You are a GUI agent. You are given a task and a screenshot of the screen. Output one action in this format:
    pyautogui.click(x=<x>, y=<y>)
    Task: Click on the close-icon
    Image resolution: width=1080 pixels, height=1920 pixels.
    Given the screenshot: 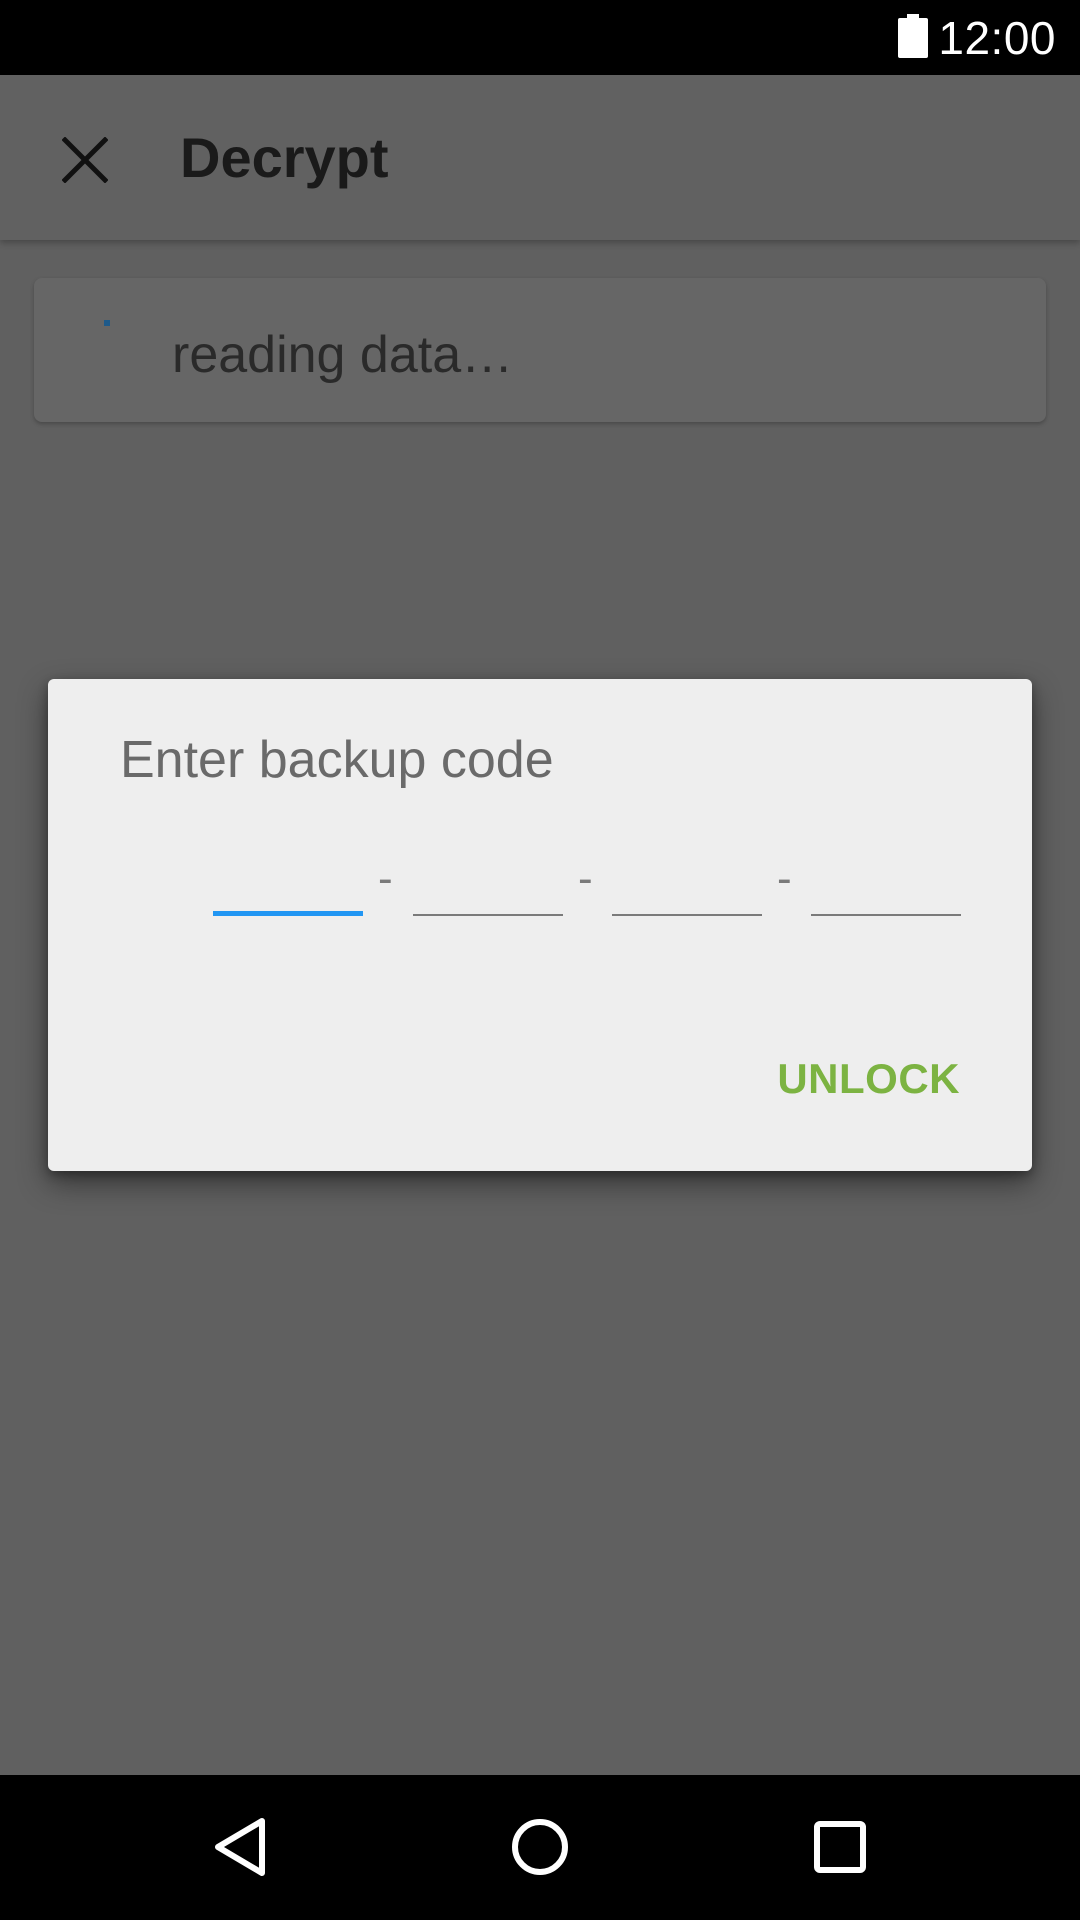 What is the action you would take?
    pyautogui.click(x=85, y=160)
    